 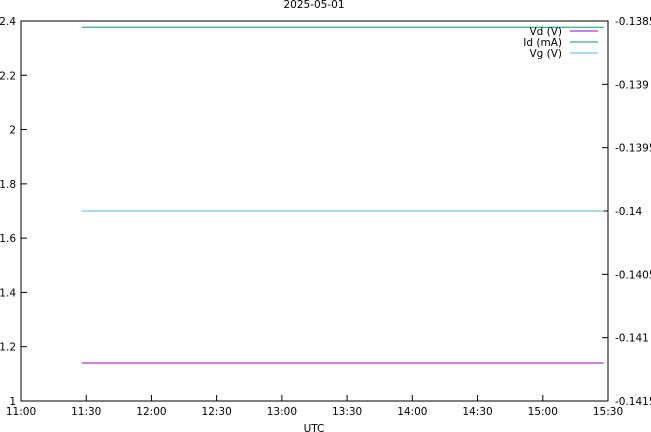 I want to click on right-y-tick-label: -0.1395, so click(x=633, y=149).